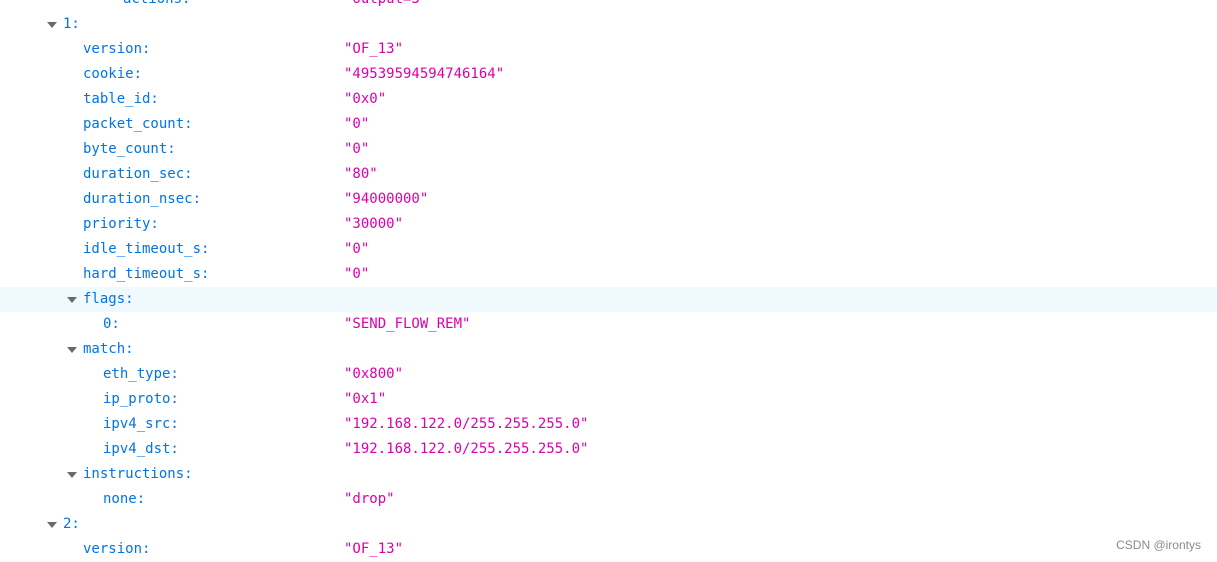  Describe the element at coordinates (608, 6) in the screenshot. I see `tree-row: actions: "output=3"` at that location.